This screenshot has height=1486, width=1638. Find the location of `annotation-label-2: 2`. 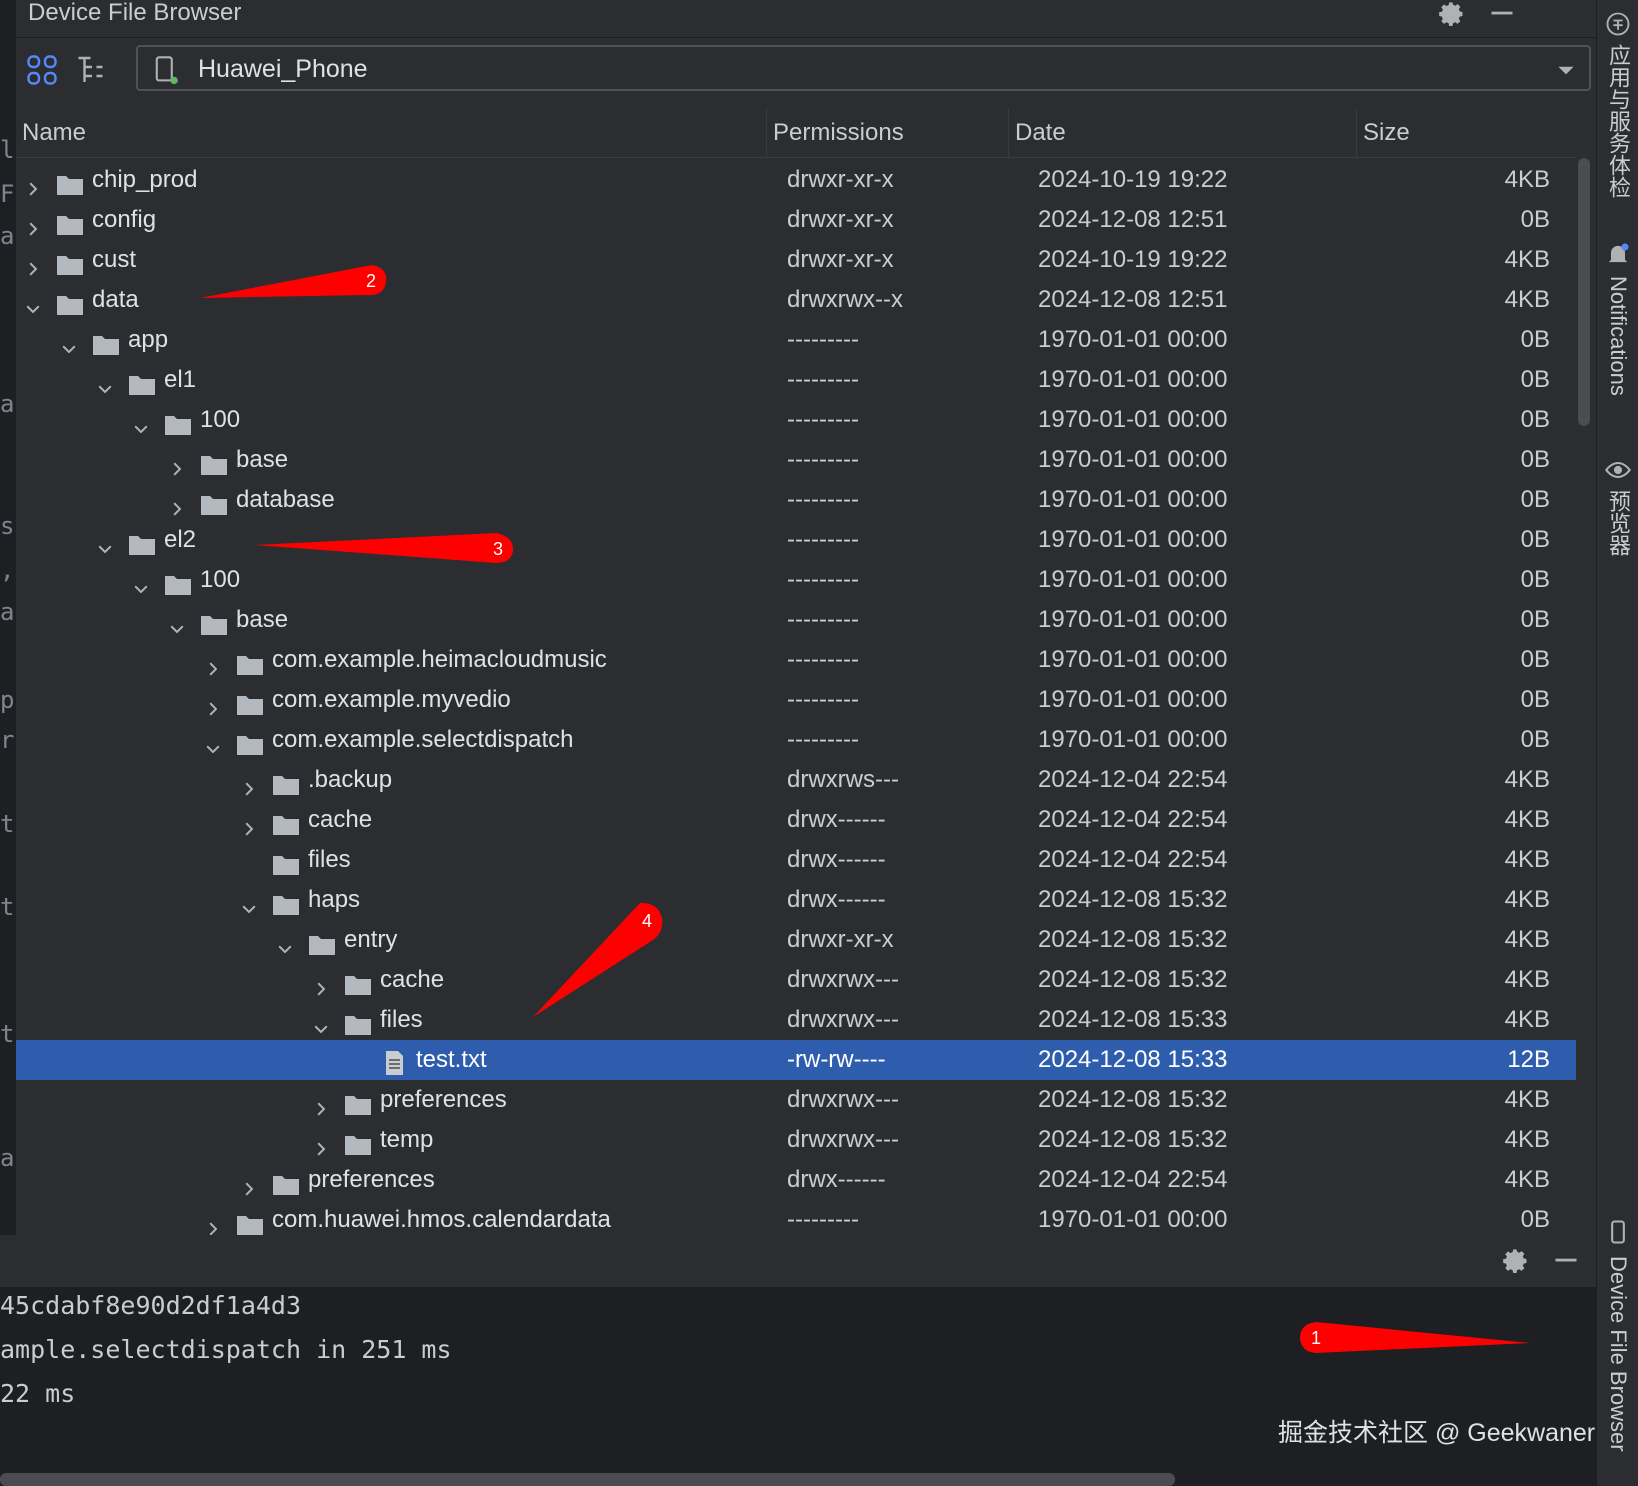

annotation-label-2: 2 is located at coordinates (371, 281).